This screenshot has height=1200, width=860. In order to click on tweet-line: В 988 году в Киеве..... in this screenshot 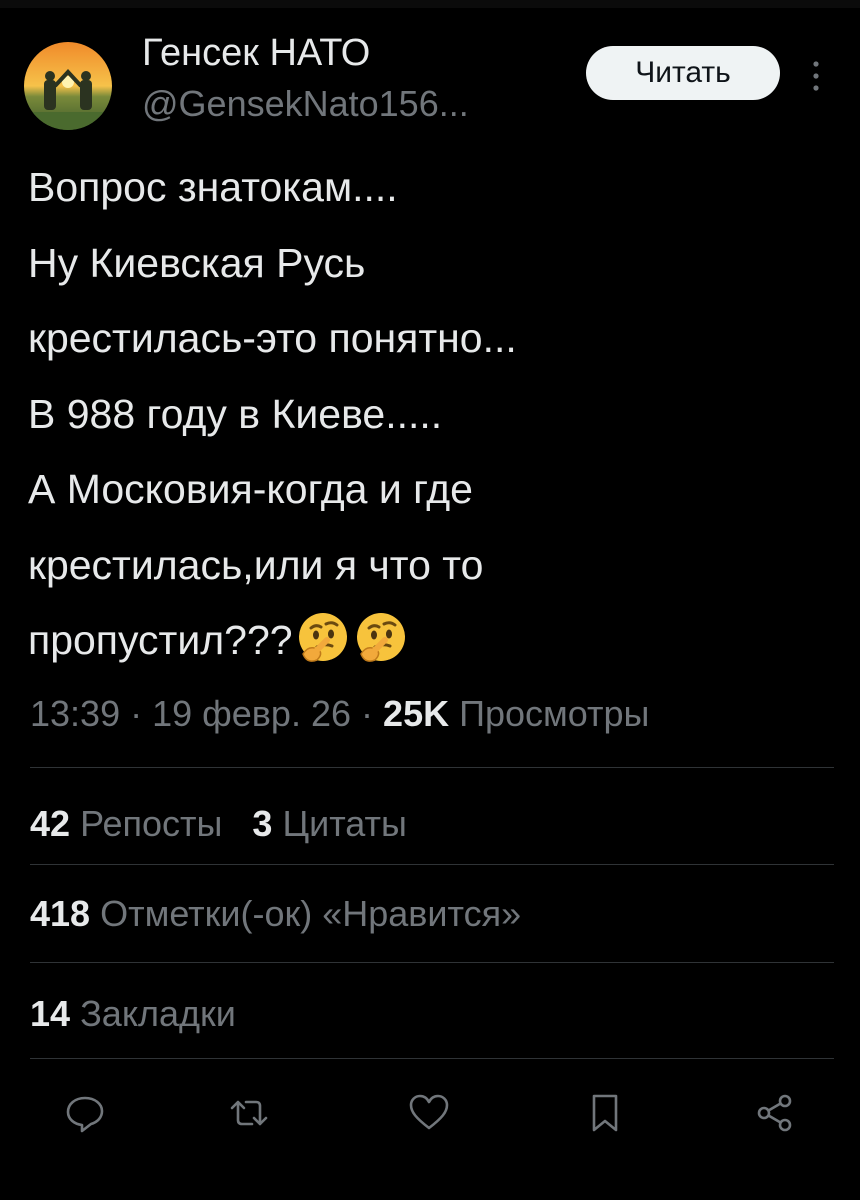, I will do `click(235, 413)`.